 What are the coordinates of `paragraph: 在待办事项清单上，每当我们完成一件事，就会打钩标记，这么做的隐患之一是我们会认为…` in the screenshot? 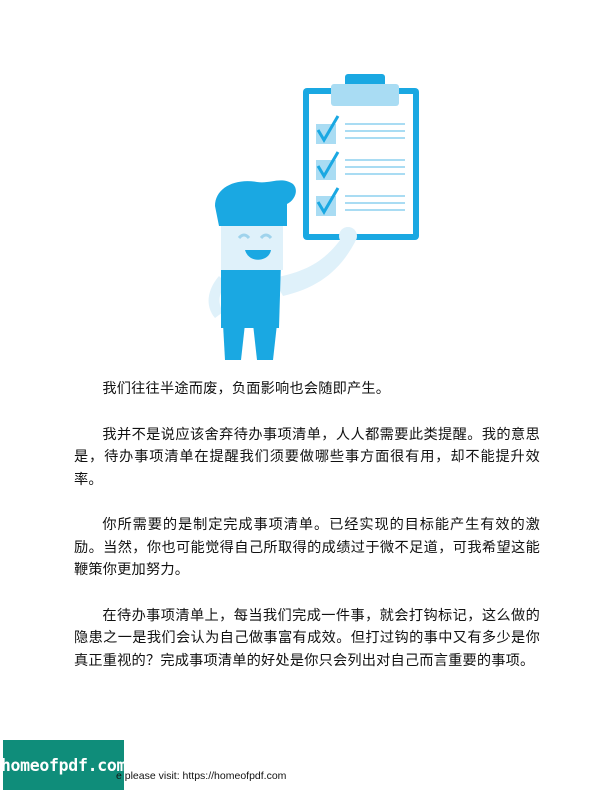 It's located at (307, 638).